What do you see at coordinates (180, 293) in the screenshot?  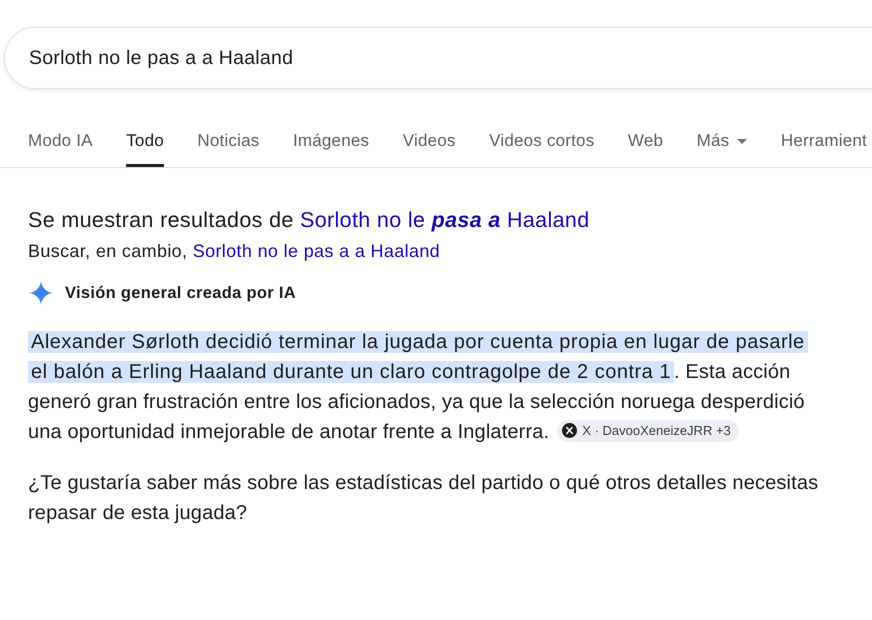 I see `ai-overview-title: Visión general creada por IA` at bounding box center [180, 293].